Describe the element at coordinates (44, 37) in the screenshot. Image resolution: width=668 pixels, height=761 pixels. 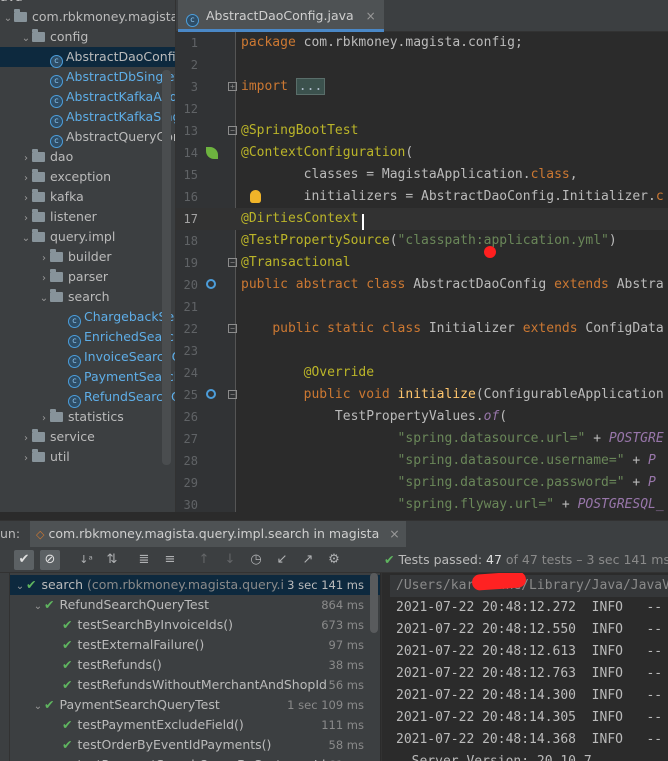
I see `project-tree-item: ⌄ config` at that location.